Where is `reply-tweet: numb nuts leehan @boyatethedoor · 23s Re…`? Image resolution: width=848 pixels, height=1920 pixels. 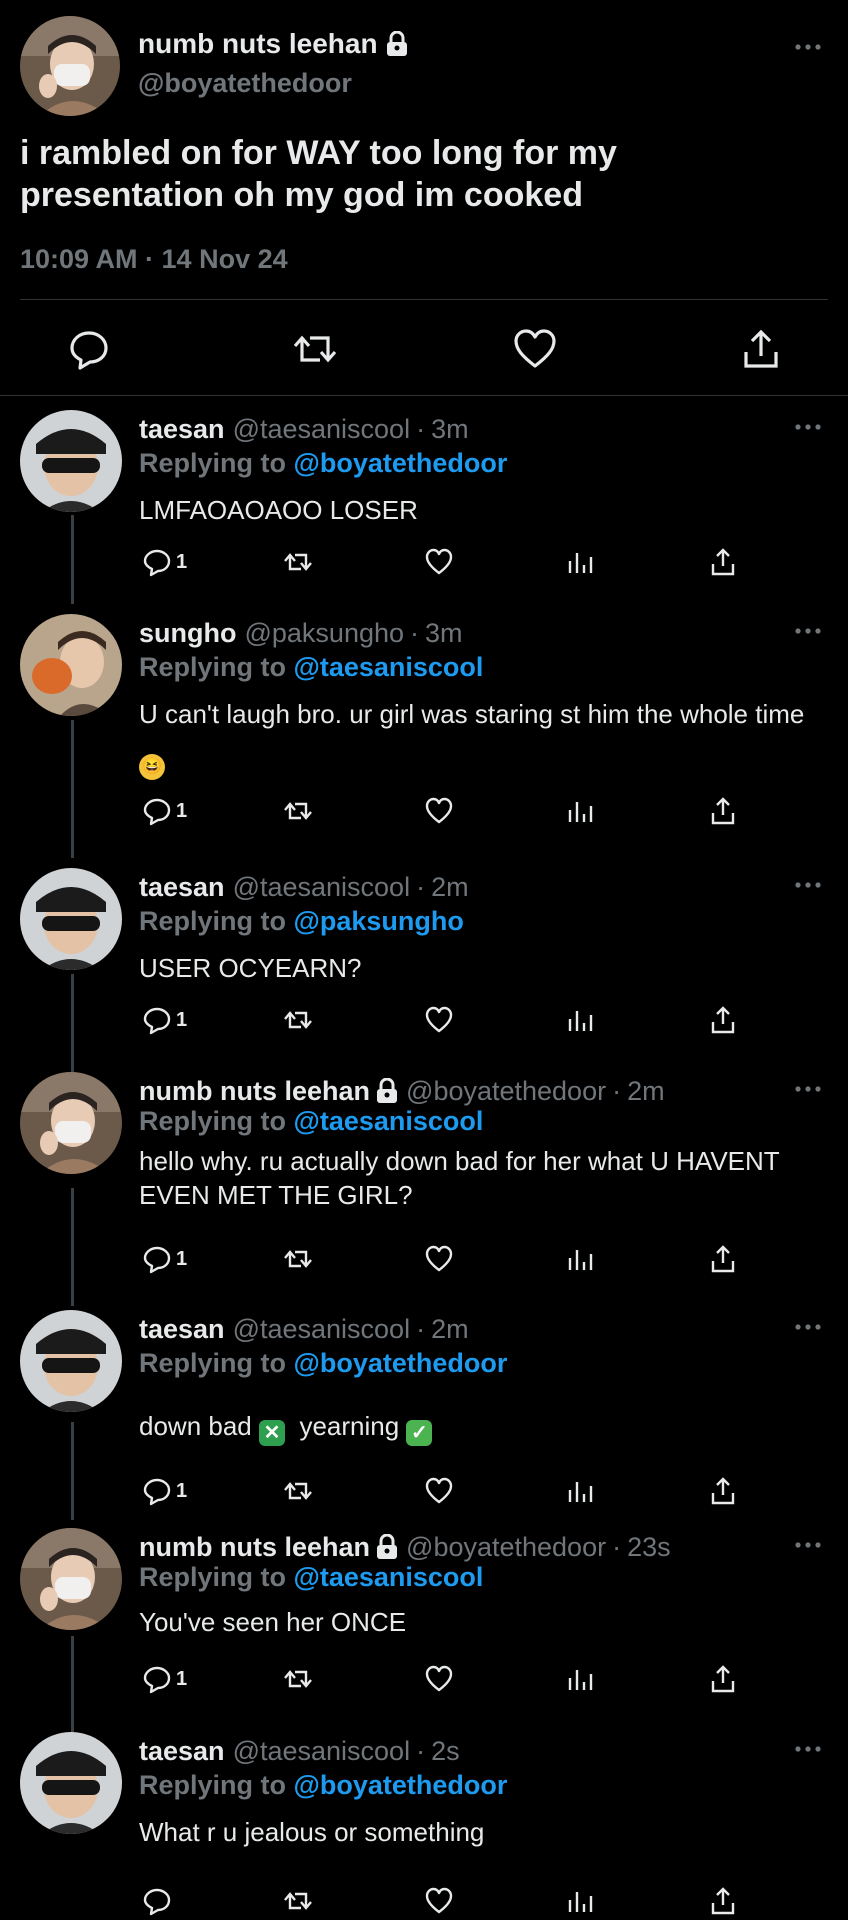
reply-tweet: numb nuts leehan @boyatethedoor · 23s Re… is located at coordinates (424, 1618).